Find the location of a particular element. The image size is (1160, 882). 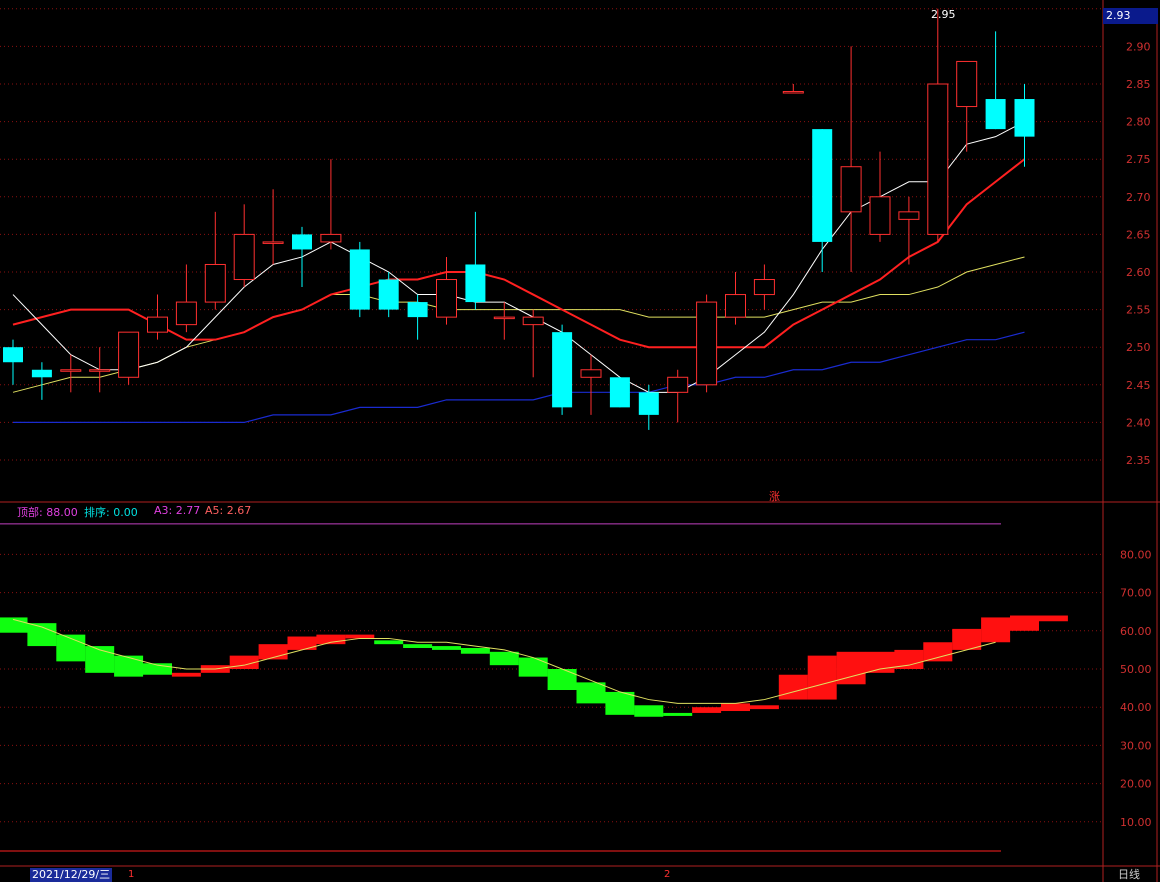

ma-blue-line is located at coordinates (519, 377).